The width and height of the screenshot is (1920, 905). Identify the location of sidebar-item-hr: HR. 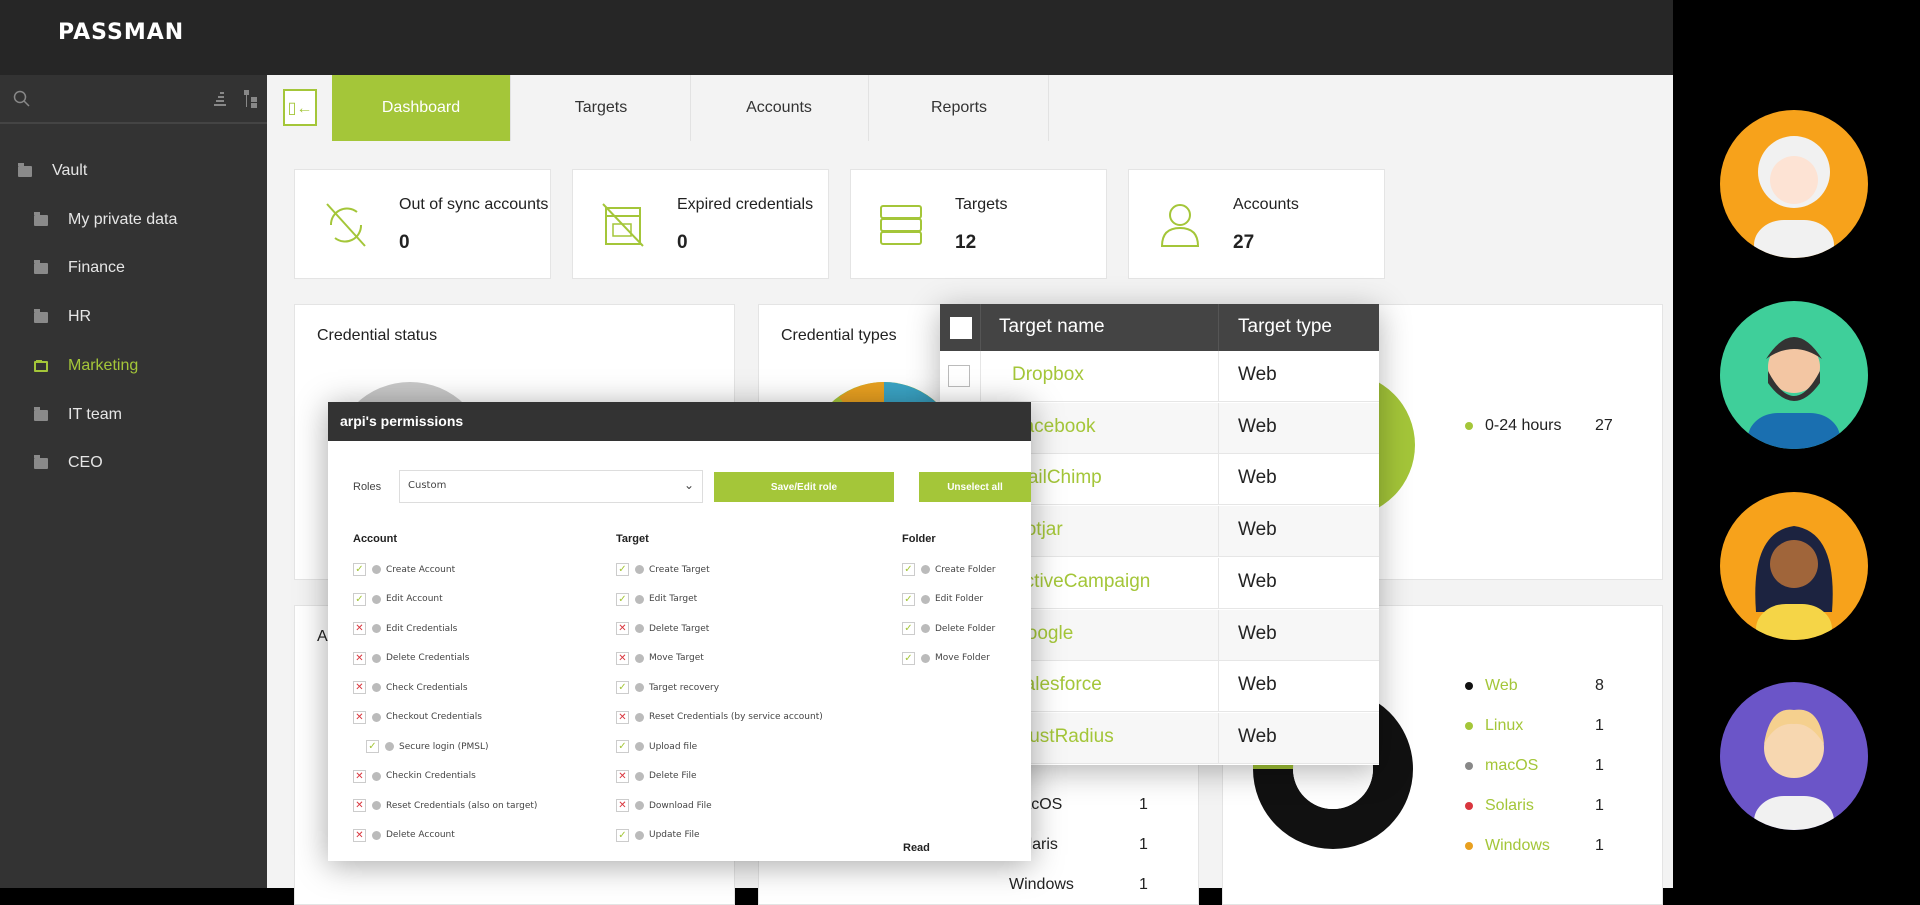
(62, 317).